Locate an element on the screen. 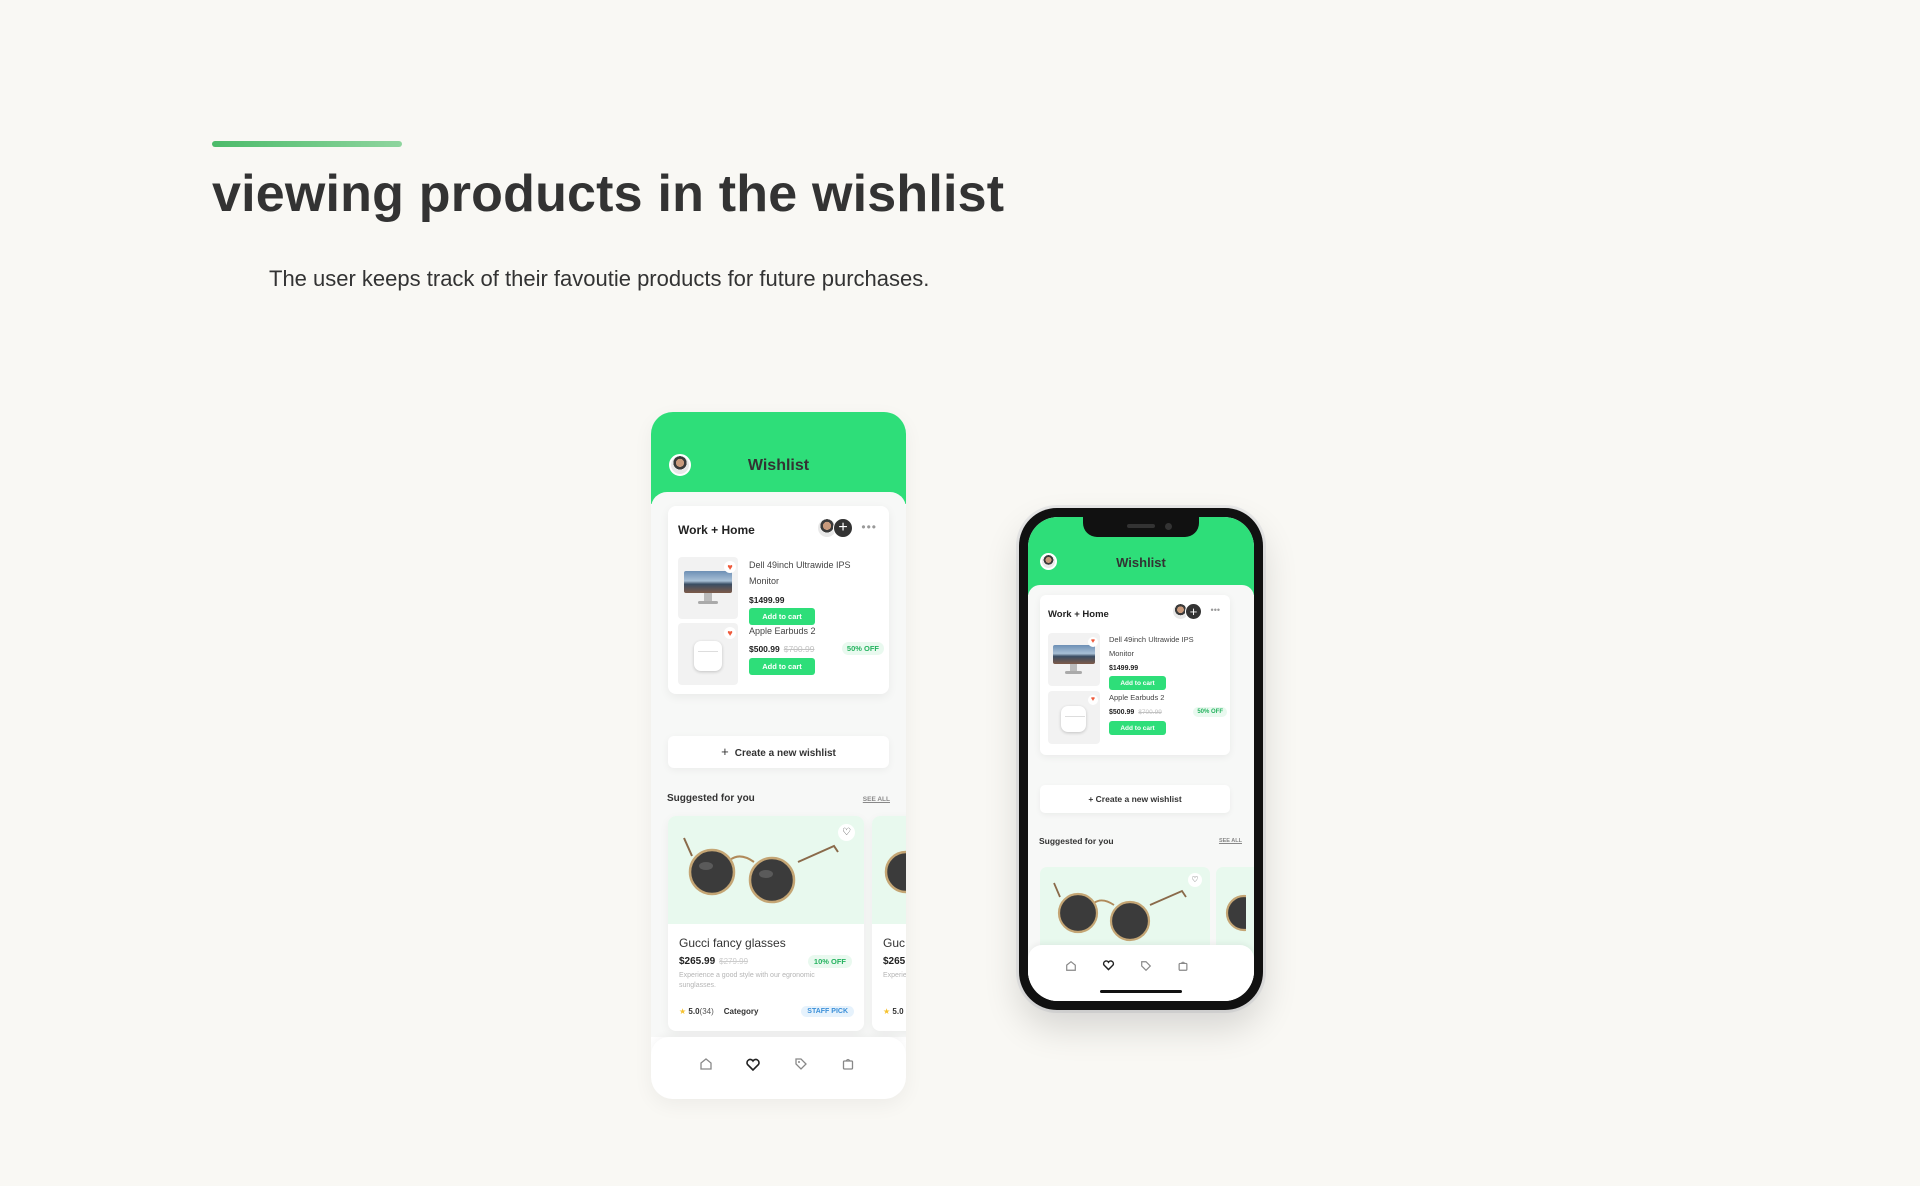 The image size is (1920, 1186). page-title: viewing products in the wishlist is located at coordinates (608, 194).